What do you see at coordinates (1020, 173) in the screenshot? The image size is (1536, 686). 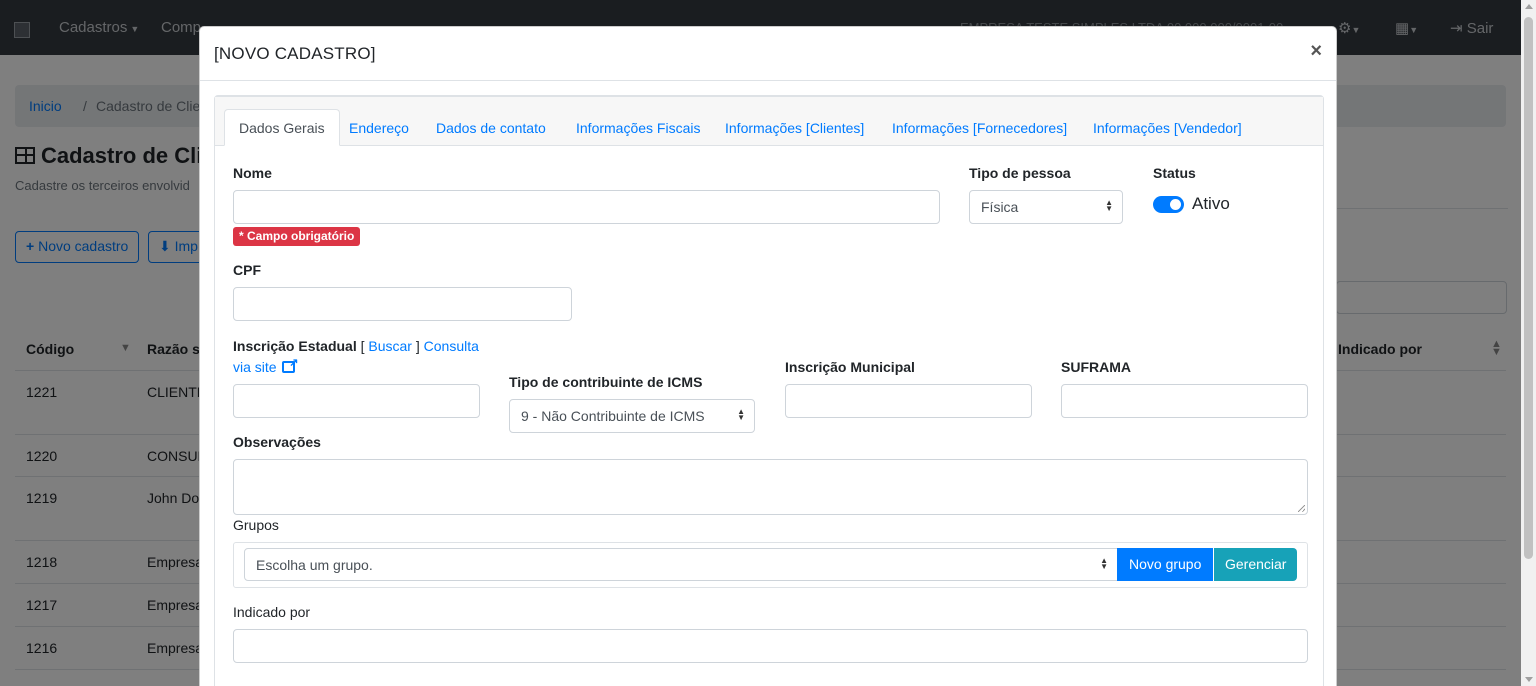 I see `tipo-pessoa-label: Tipo de pessoa` at bounding box center [1020, 173].